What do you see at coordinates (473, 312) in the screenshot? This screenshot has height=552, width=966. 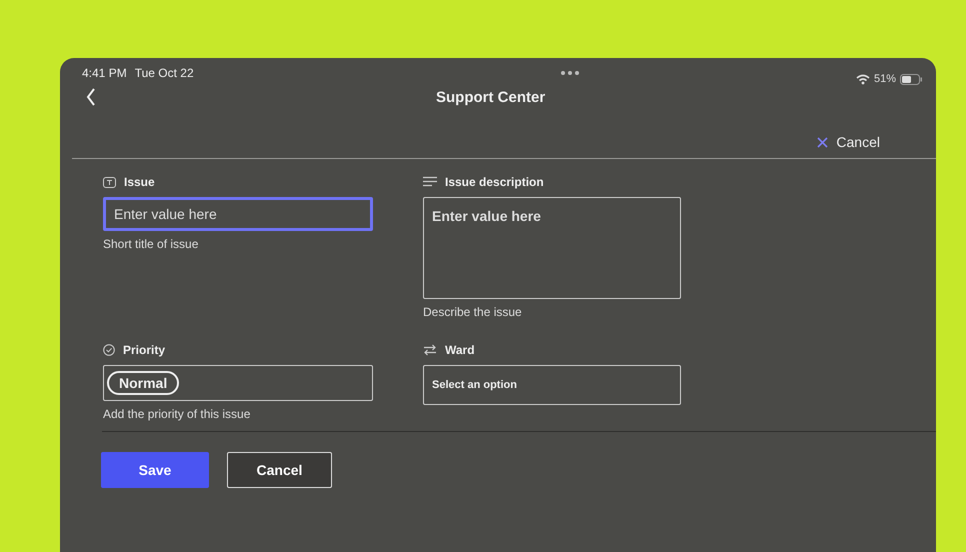 I see `helper-text: Describe the issue` at bounding box center [473, 312].